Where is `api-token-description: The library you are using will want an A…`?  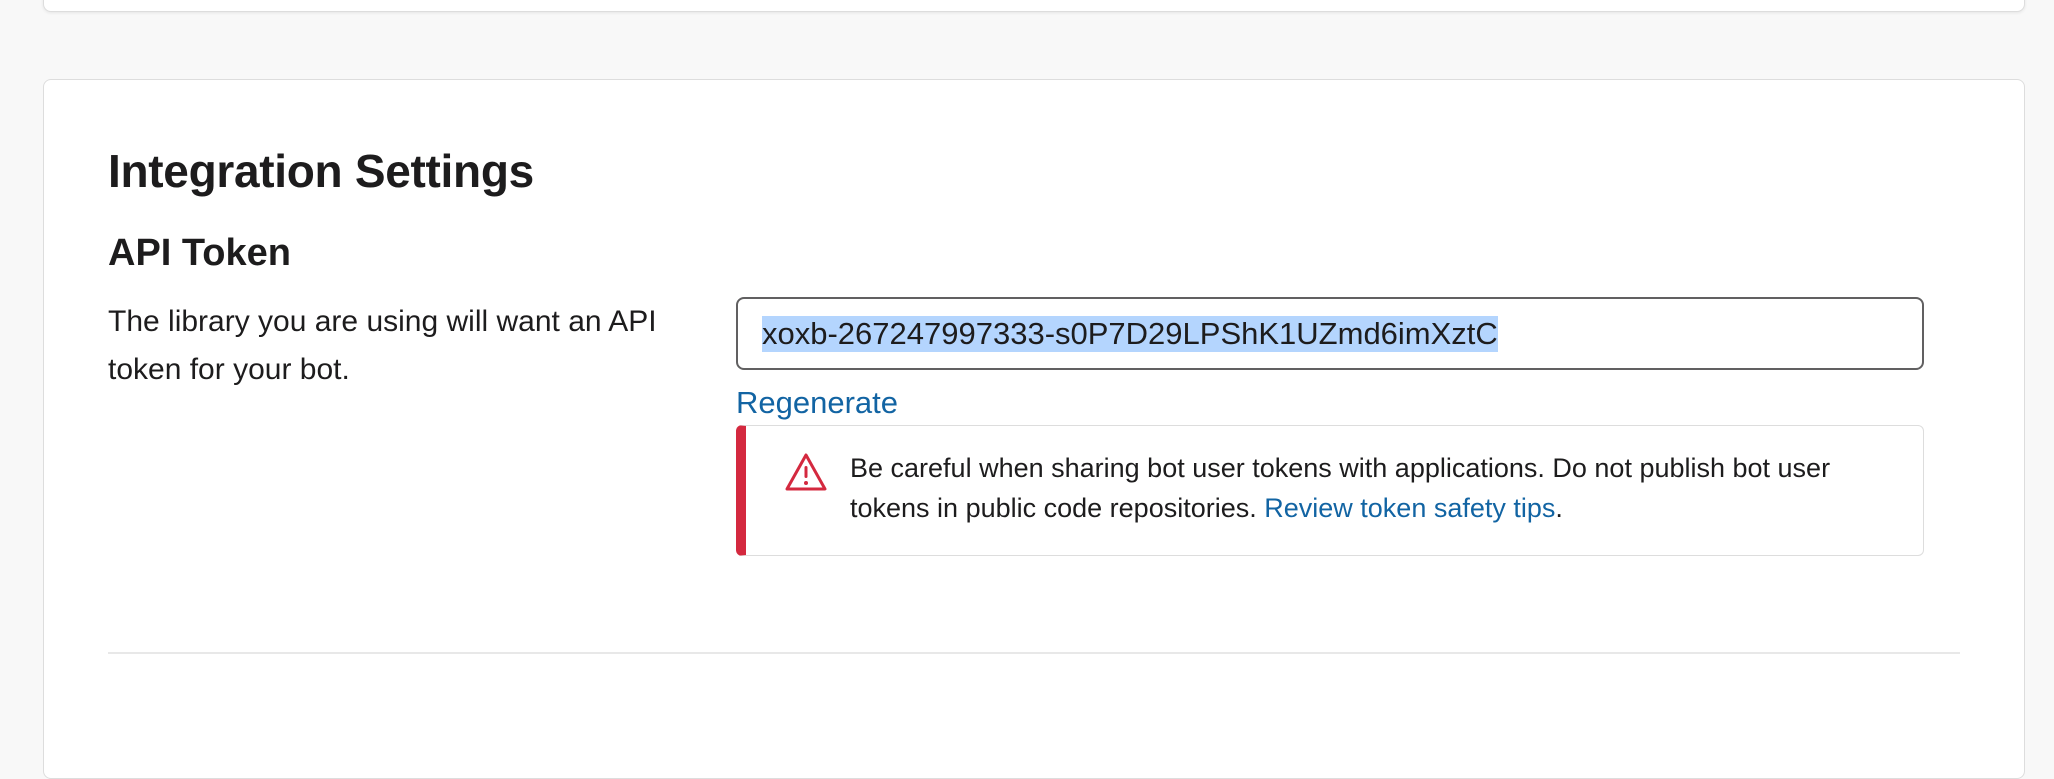 api-token-description: The library you are using will want an A… is located at coordinates (382, 345).